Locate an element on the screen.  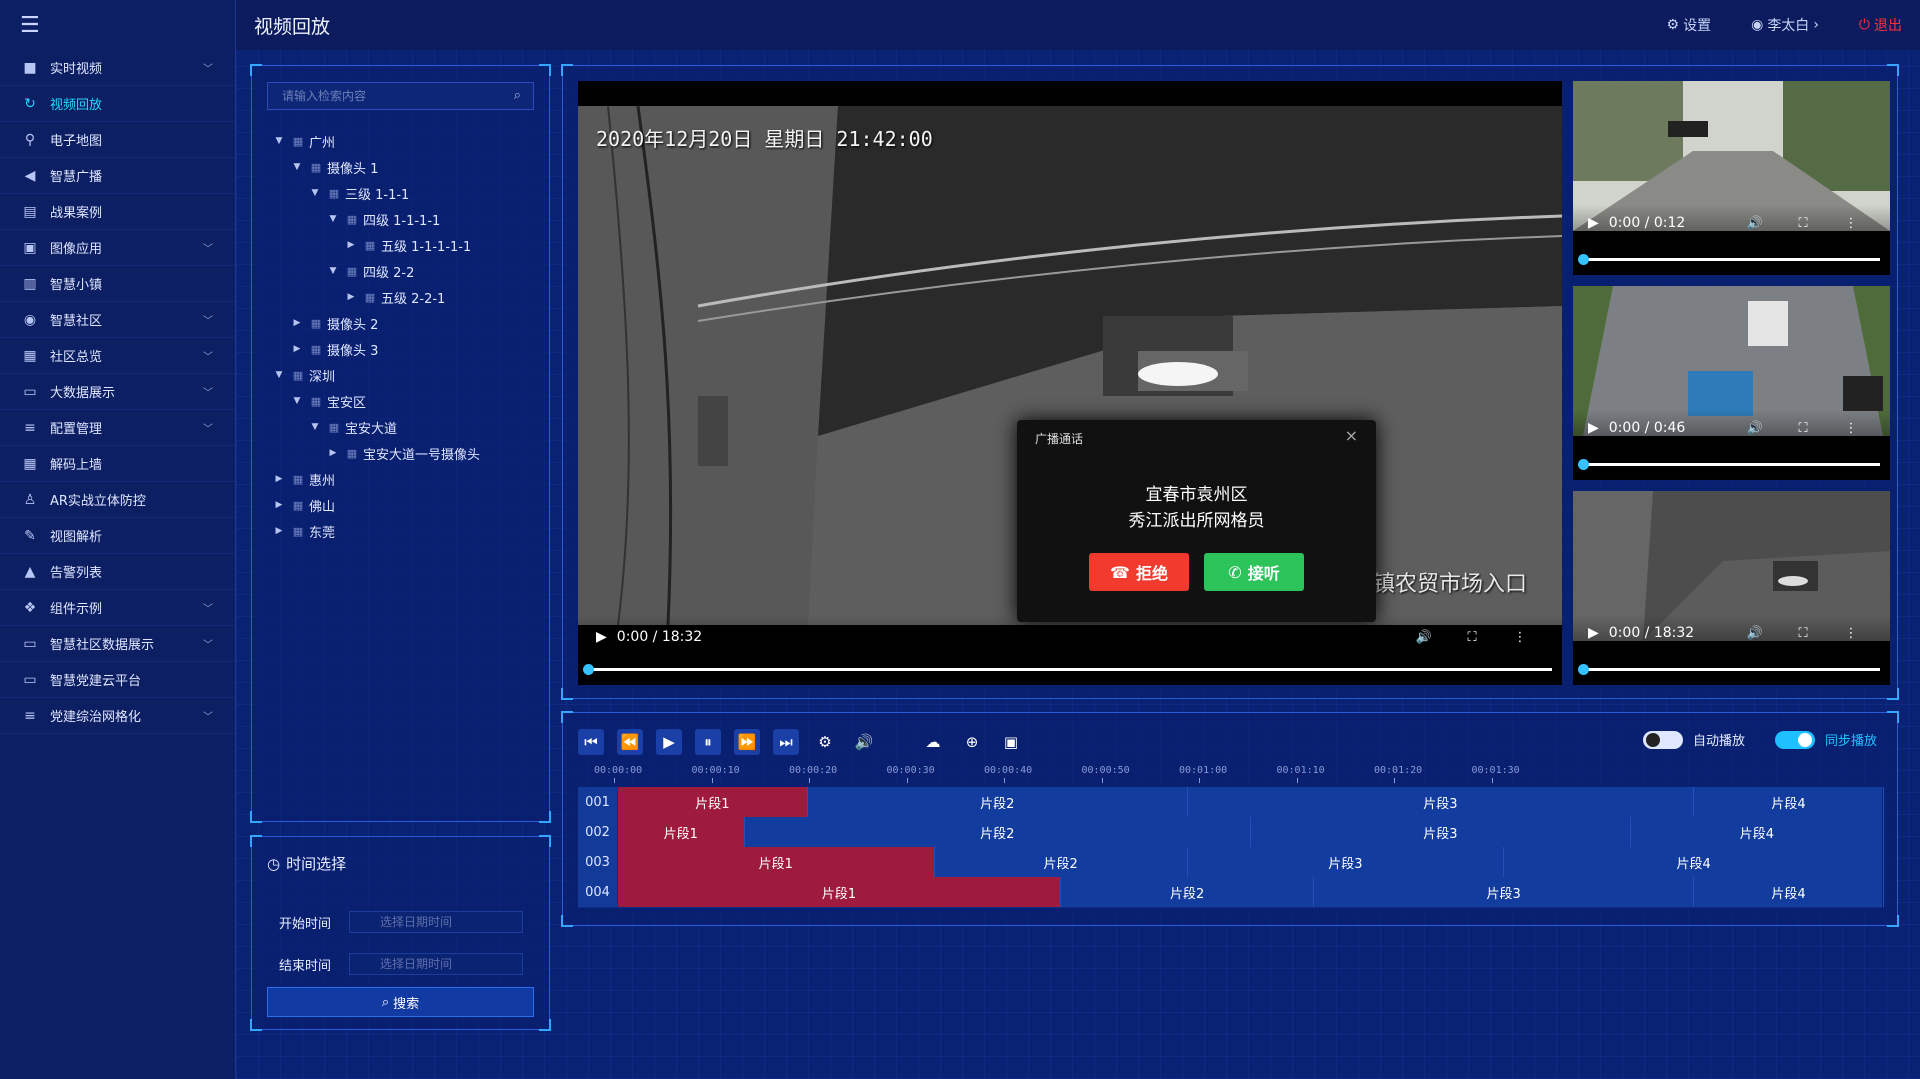
sidebar-item-16: ▭ 智慧社区数据展示 ﹀ is located at coordinates (117, 644).